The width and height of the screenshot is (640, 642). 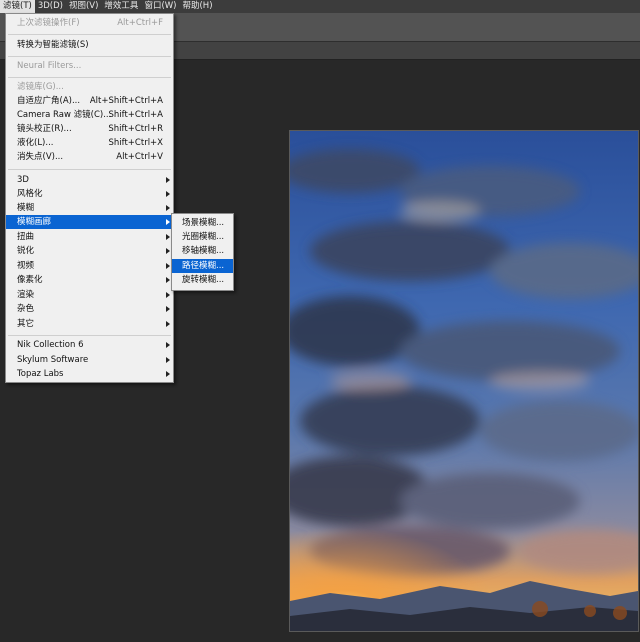 What do you see at coordinates (89, 251) in the screenshot?
I see `menu-item-sharpen: 锐化` at bounding box center [89, 251].